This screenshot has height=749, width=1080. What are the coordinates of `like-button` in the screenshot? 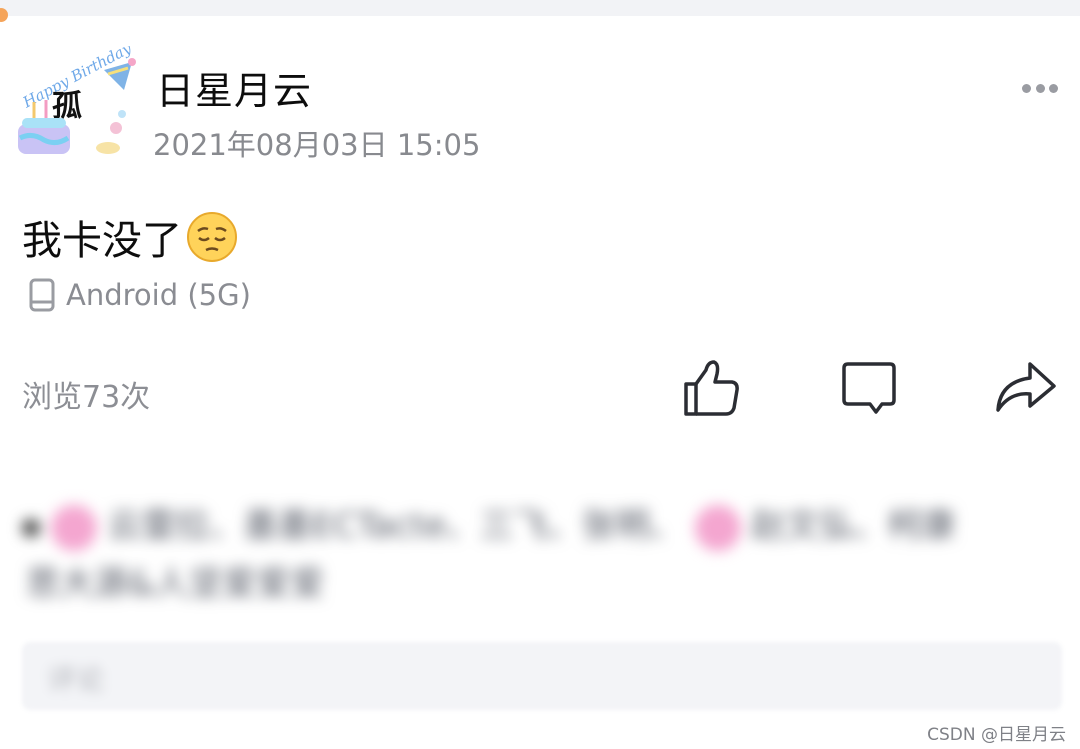 It's located at (711, 387).